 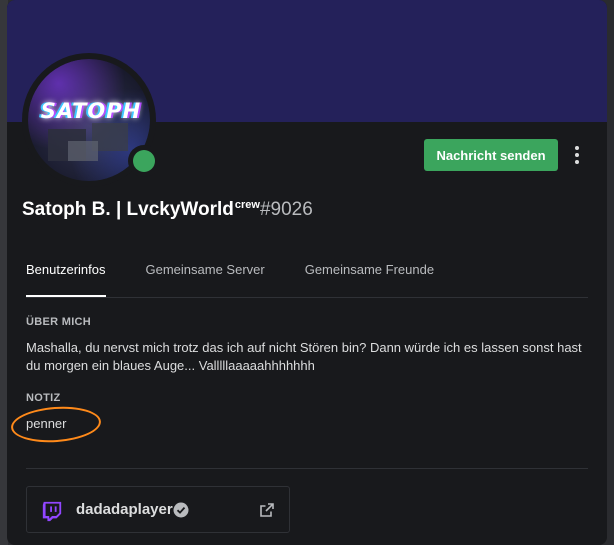 What do you see at coordinates (124, 509) in the screenshot?
I see `connection-name: dadadaplayer` at bounding box center [124, 509].